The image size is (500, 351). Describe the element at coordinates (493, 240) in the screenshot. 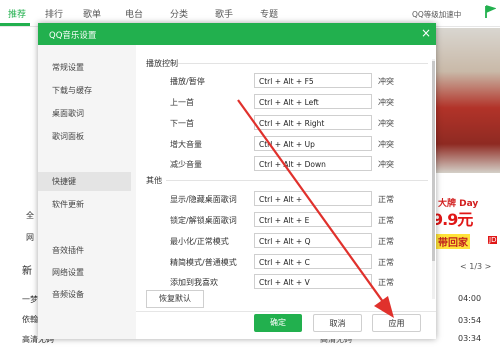

I see `ad-jd-logo: JD` at that location.